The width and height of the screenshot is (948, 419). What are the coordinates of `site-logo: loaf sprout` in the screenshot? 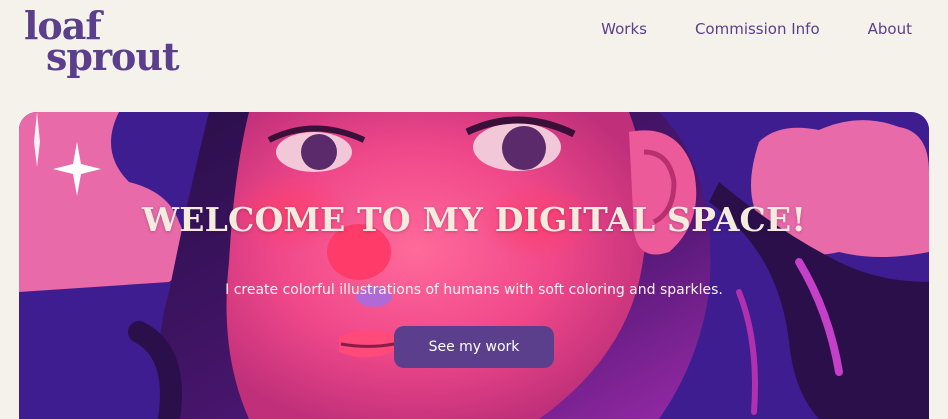 It's located at (102, 43).